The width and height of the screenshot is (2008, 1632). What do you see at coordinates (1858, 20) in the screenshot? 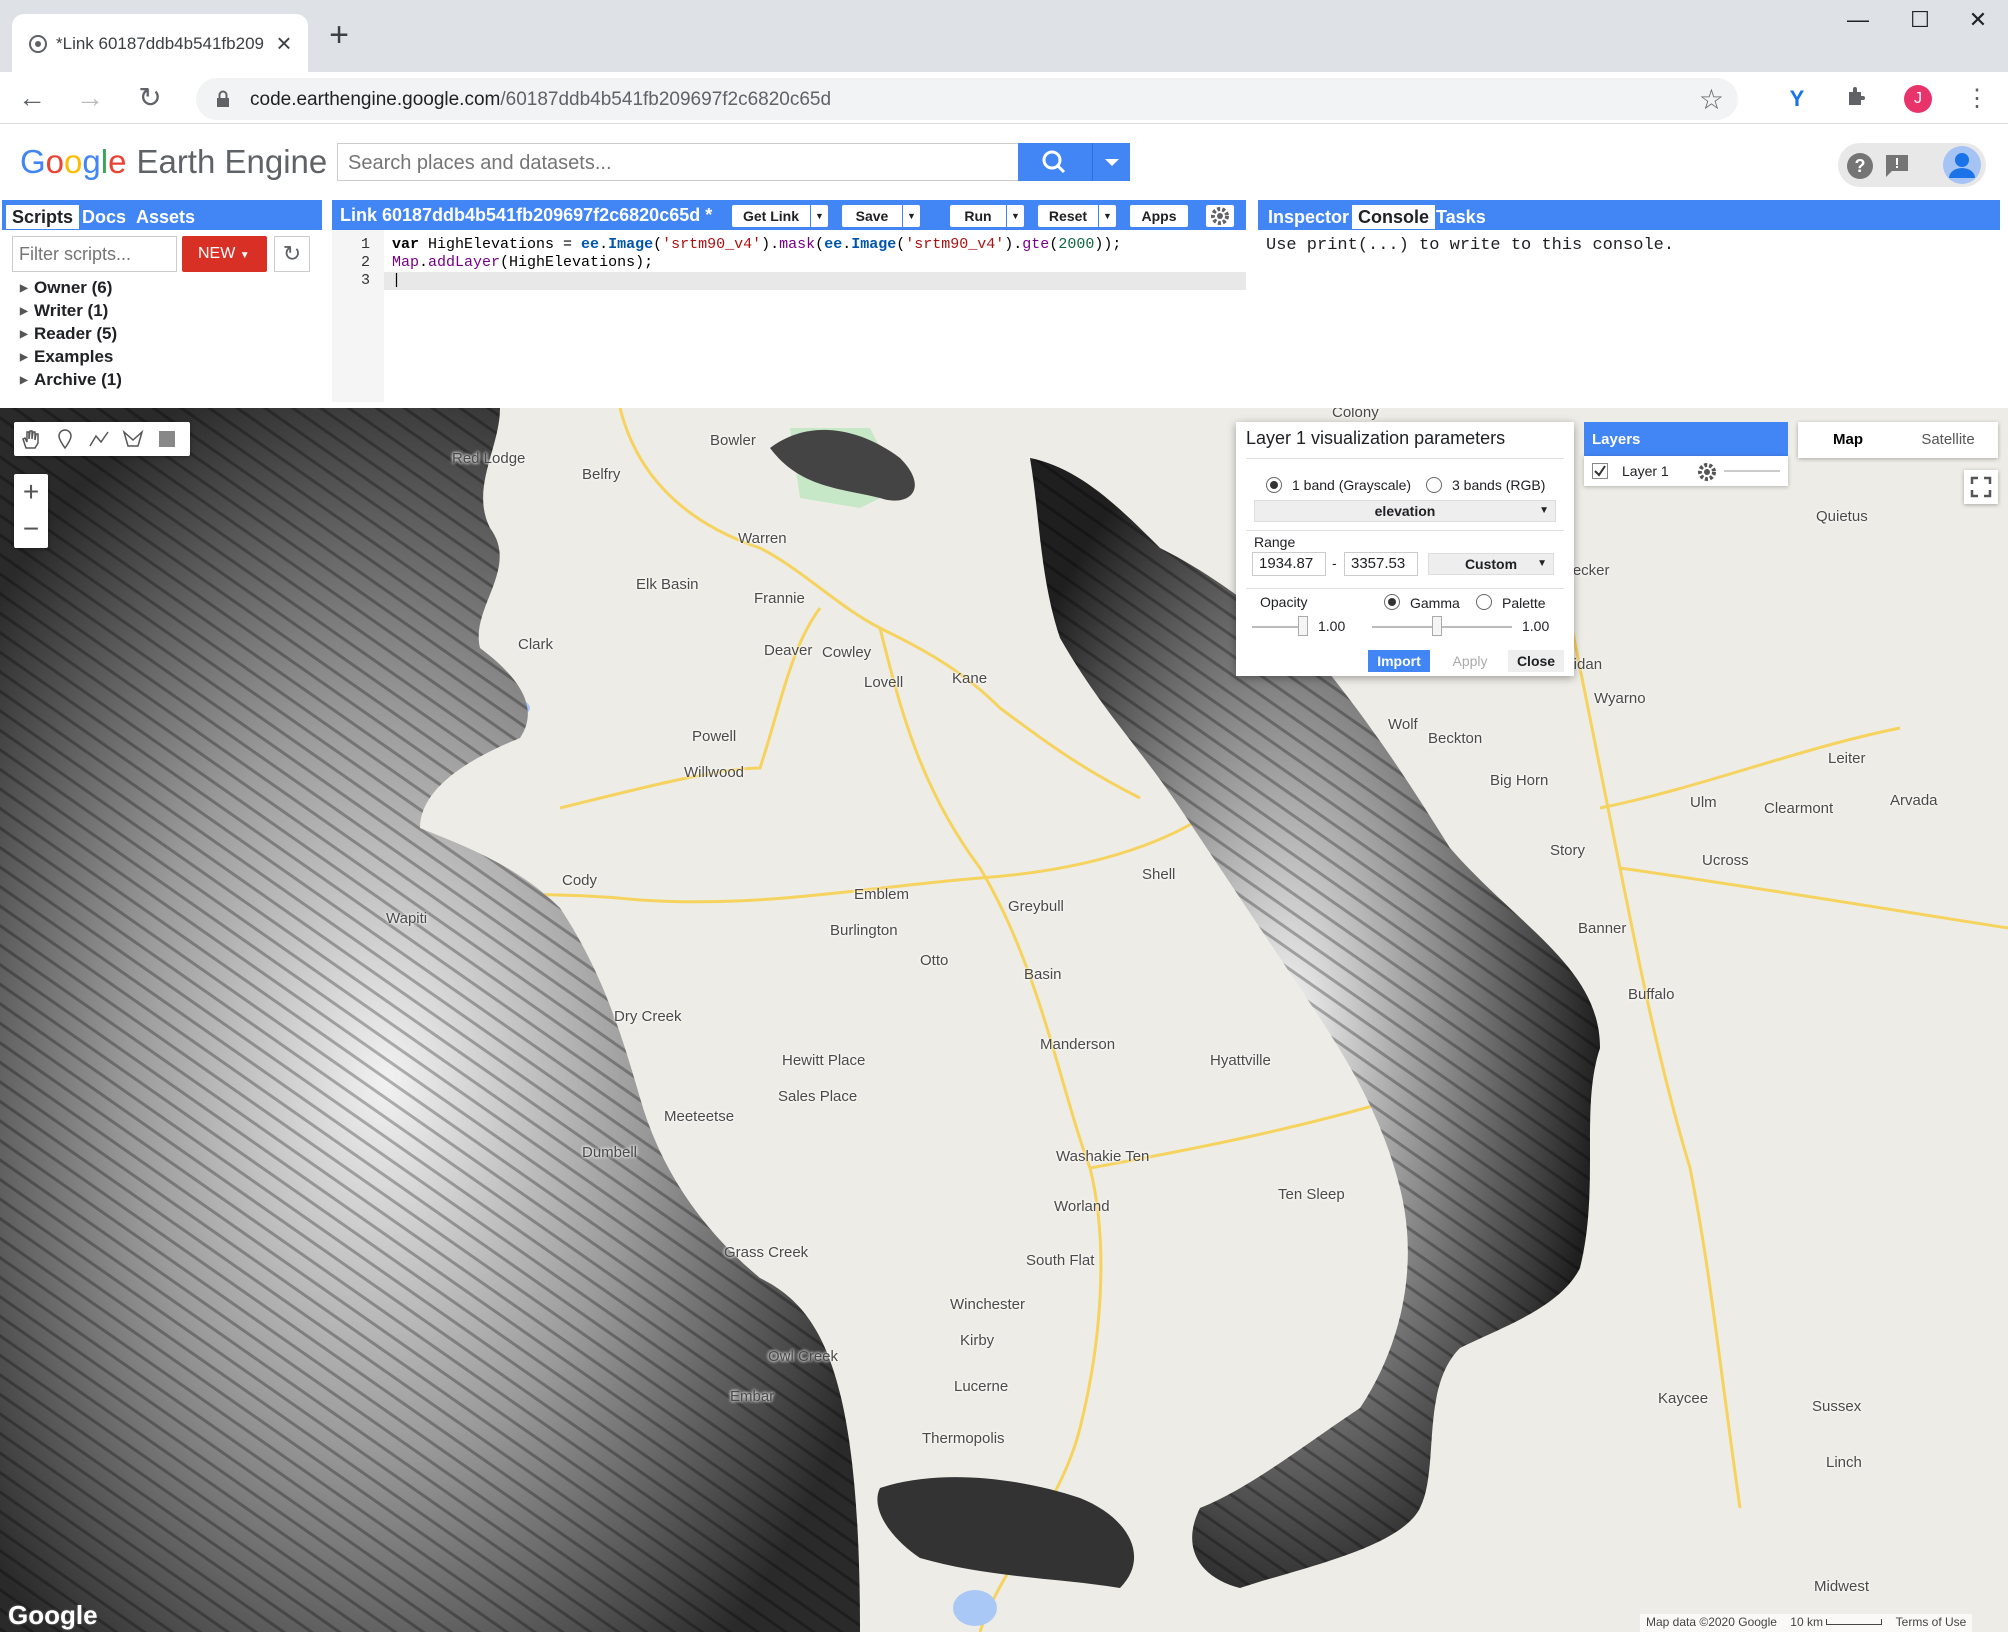
I see `minimize-icon: —` at bounding box center [1858, 20].